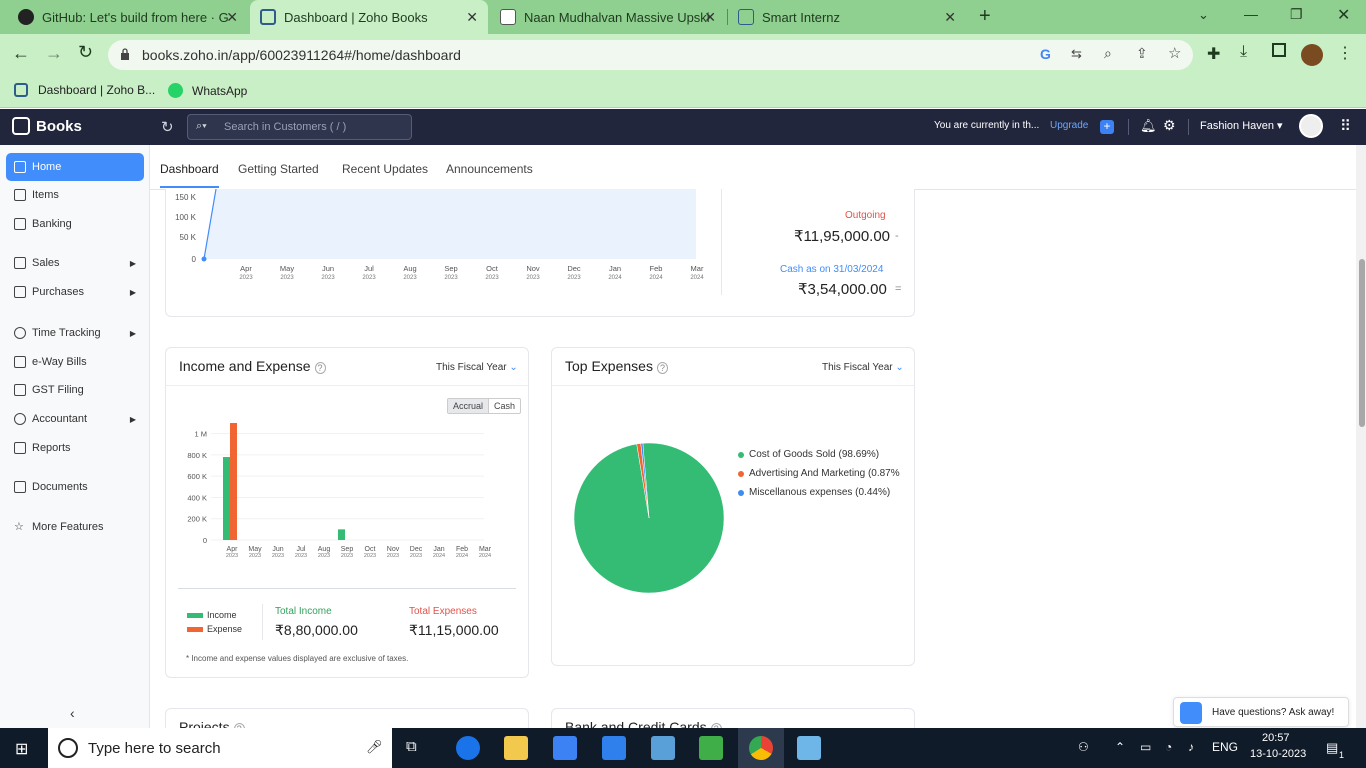  I want to click on store-icon, so click(565, 748).